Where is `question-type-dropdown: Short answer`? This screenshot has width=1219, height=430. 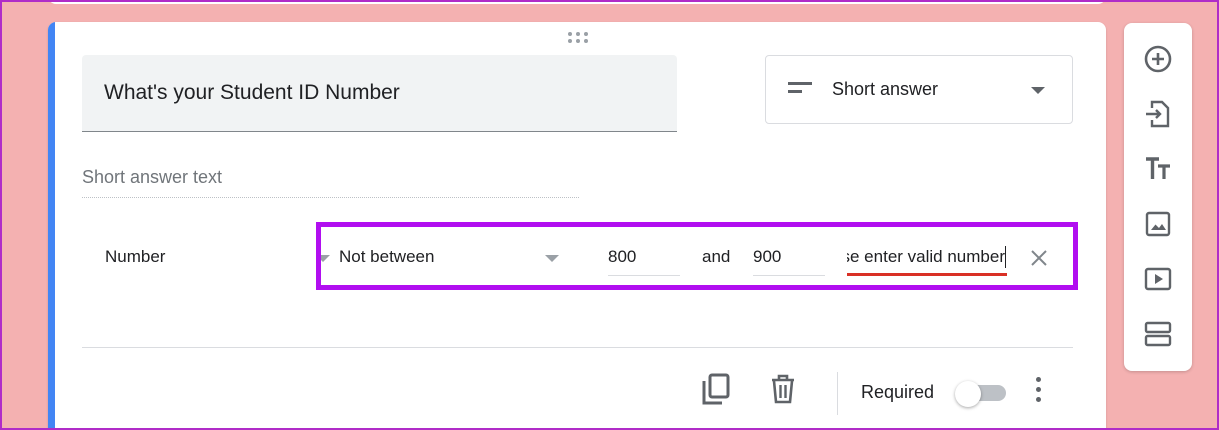 question-type-dropdown: Short answer is located at coordinates (919, 89).